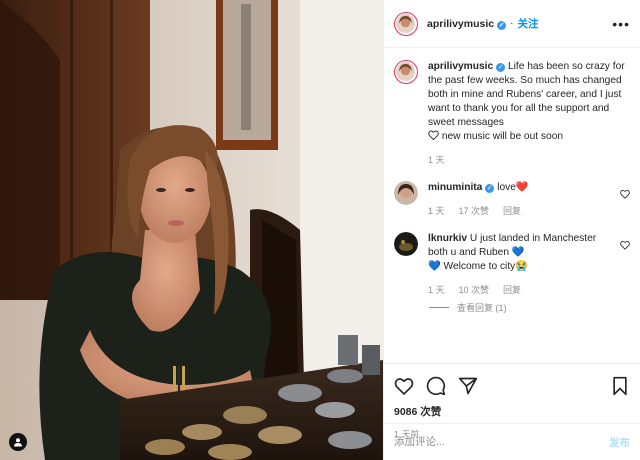 The width and height of the screenshot is (640, 460). I want to click on caption-avatar, so click(406, 72).